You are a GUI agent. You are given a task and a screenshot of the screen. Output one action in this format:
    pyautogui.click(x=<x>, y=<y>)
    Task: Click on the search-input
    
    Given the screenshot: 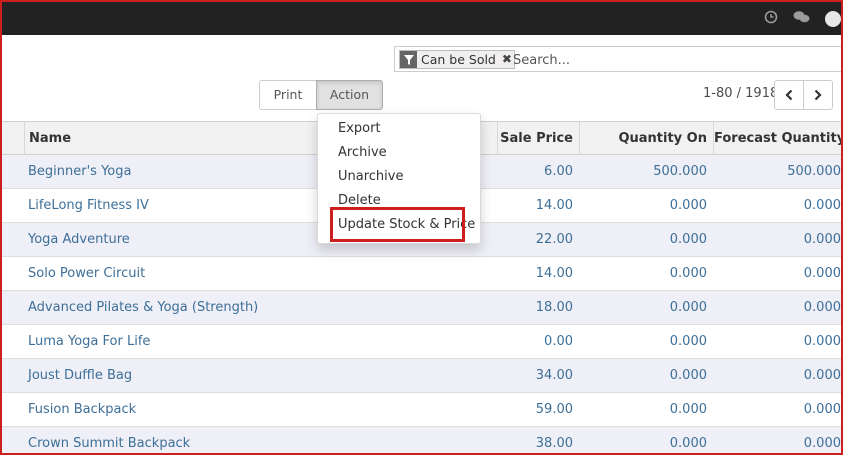 What is the action you would take?
    pyautogui.click(x=673, y=60)
    